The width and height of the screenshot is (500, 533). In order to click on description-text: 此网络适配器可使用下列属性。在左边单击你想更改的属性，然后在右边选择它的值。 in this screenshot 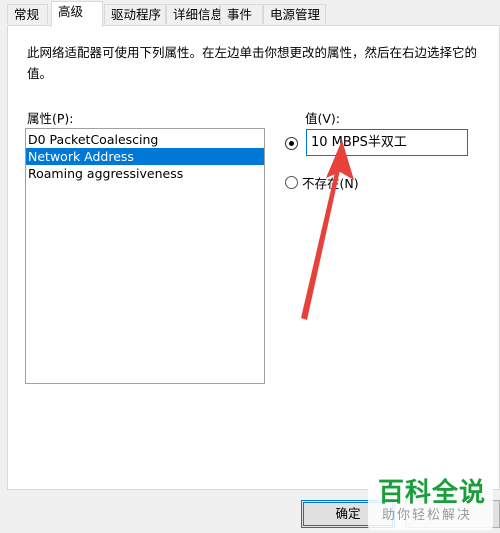, I will do `click(252, 63)`.